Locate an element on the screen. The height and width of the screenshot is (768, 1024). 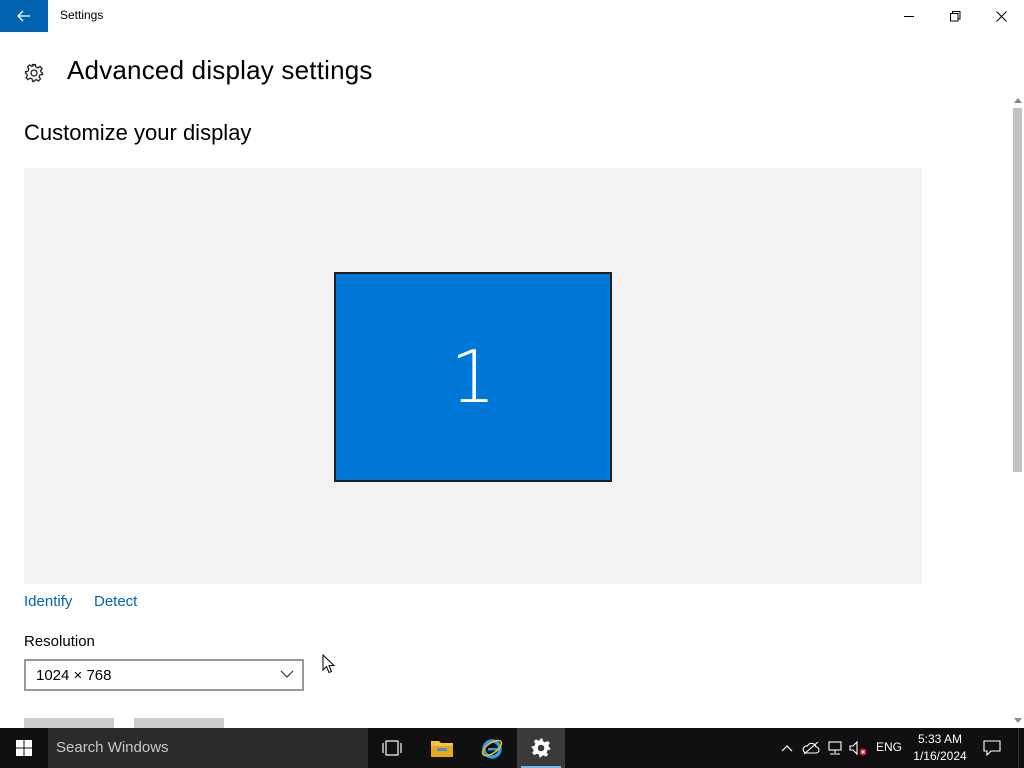
resolution-value: 1024 × 768 is located at coordinates (74, 675).